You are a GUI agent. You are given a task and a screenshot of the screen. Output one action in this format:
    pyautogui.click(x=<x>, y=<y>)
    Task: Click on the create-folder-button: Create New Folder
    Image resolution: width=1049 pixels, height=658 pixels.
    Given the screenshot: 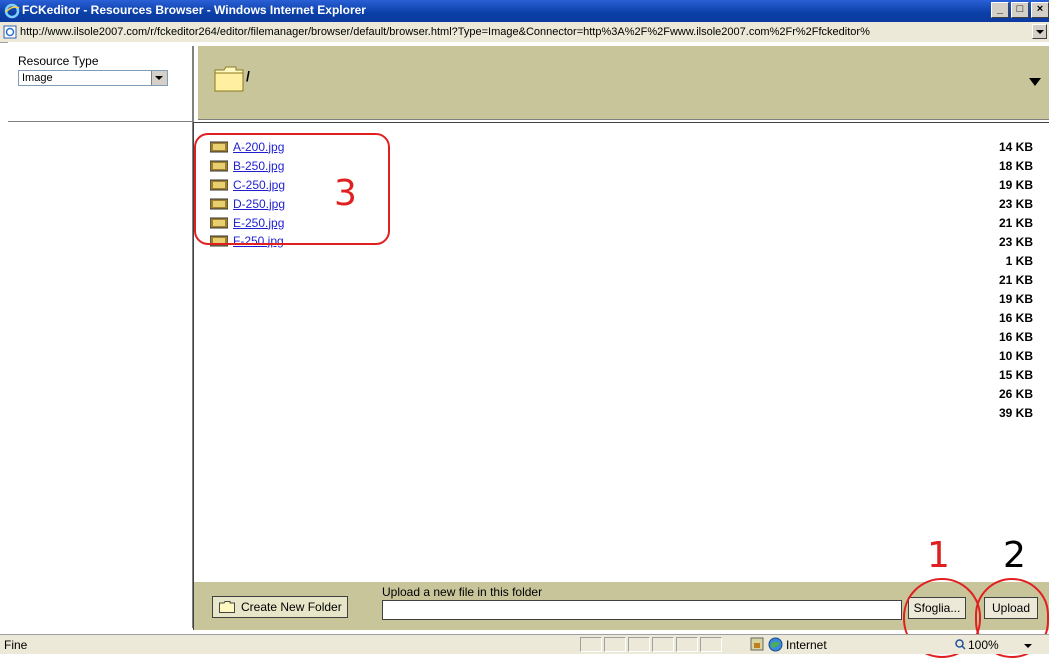 What is the action you would take?
    pyautogui.click(x=280, y=607)
    